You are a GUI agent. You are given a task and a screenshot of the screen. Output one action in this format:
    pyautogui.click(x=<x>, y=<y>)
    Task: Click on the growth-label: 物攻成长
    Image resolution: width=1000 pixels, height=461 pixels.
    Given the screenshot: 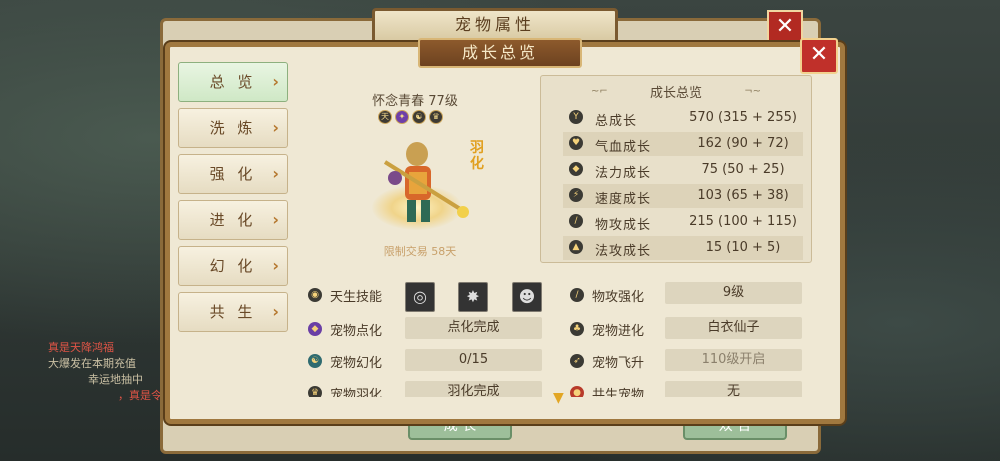 What is the action you would take?
    pyautogui.click(x=623, y=225)
    